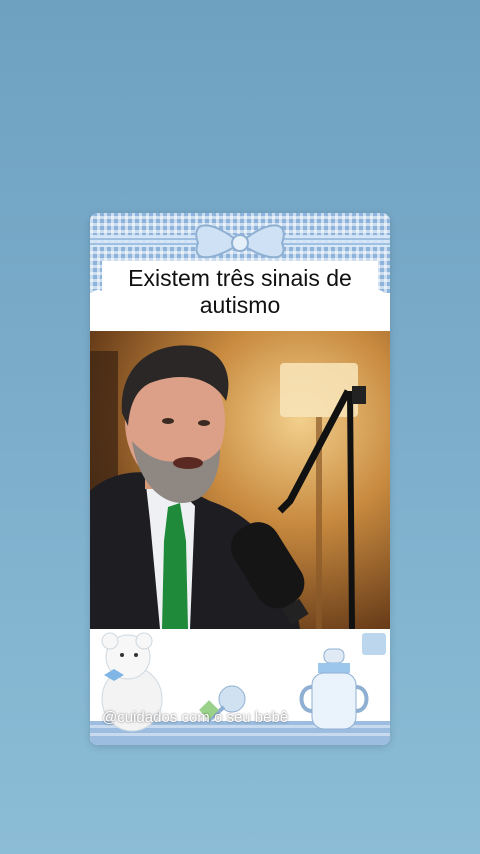 The width and height of the screenshot is (480, 854). Describe the element at coordinates (240, 305) in the screenshot. I see `headline-line-2: autismo` at that location.